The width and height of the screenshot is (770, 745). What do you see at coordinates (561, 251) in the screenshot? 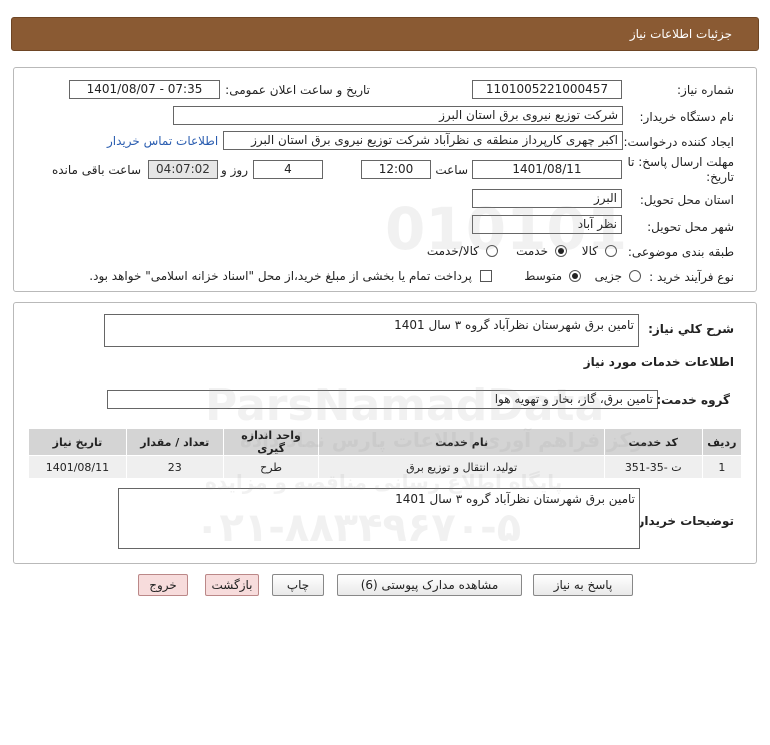
I see `category-radio-service` at bounding box center [561, 251].